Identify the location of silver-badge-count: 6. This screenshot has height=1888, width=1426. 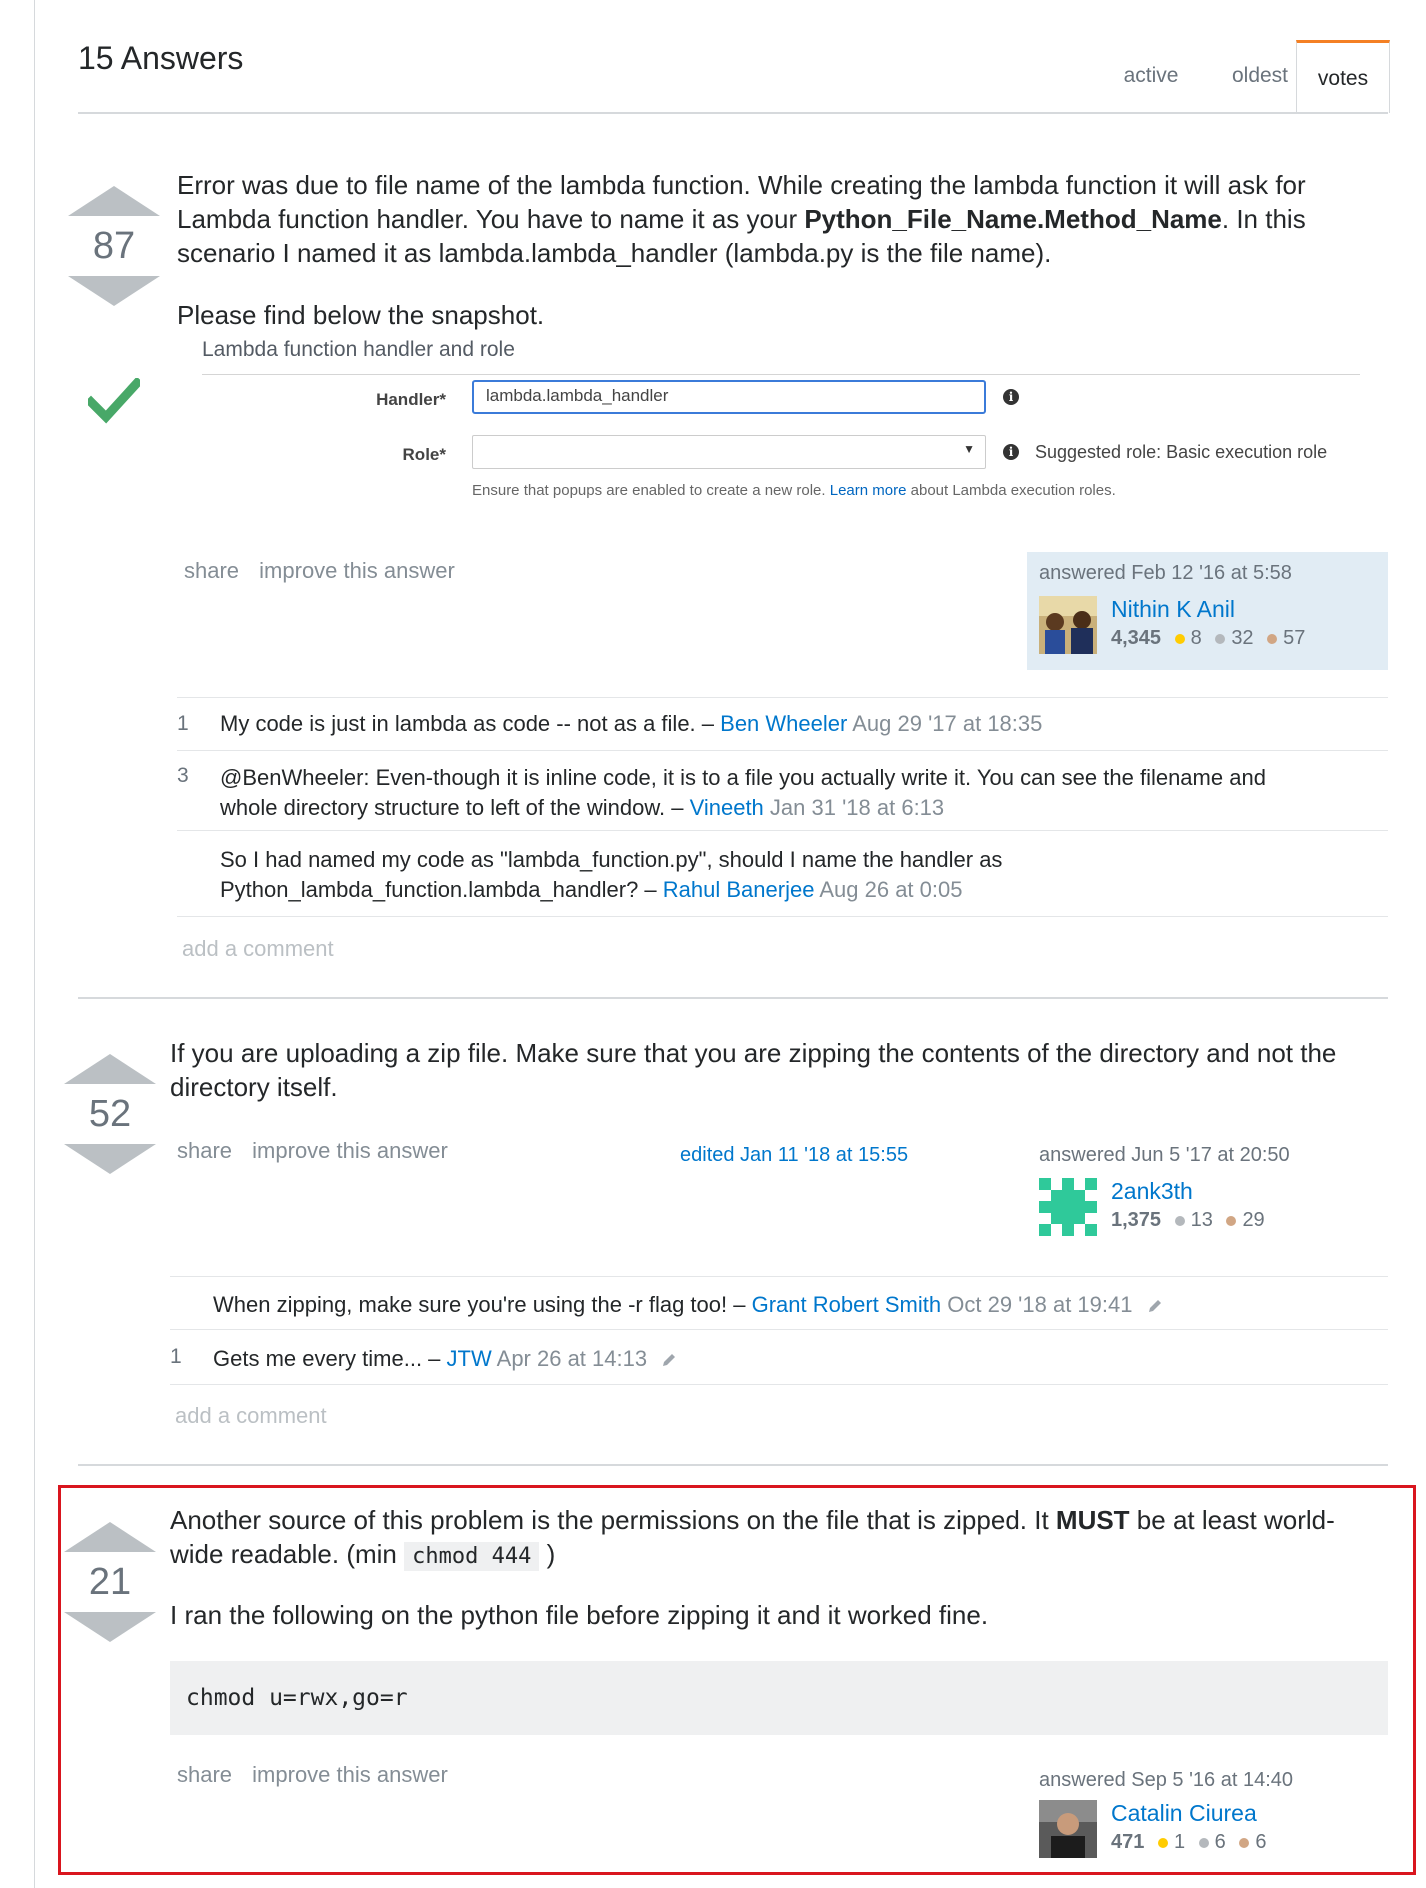
(1220, 1842).